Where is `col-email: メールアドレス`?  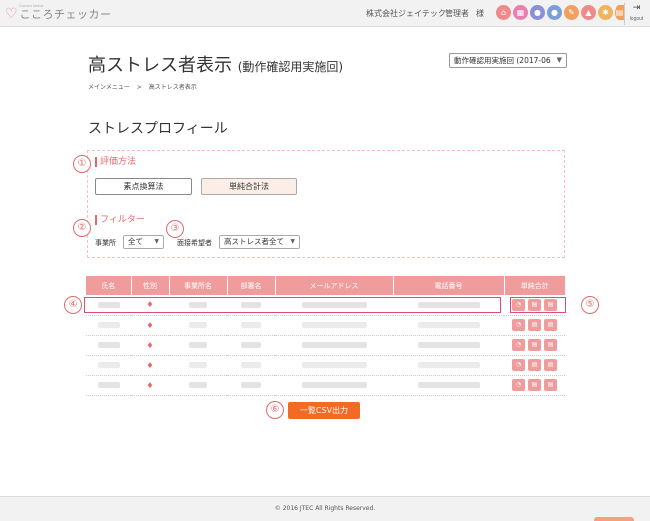 col-email: メールアドレス is located at coordinates (334, 285).